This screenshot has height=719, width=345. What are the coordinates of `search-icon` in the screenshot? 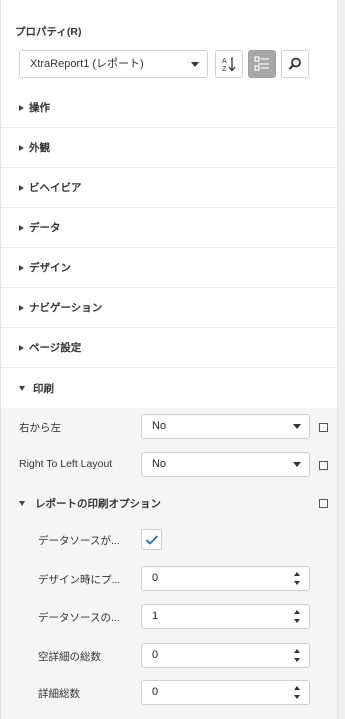 It's located at (294, 63).